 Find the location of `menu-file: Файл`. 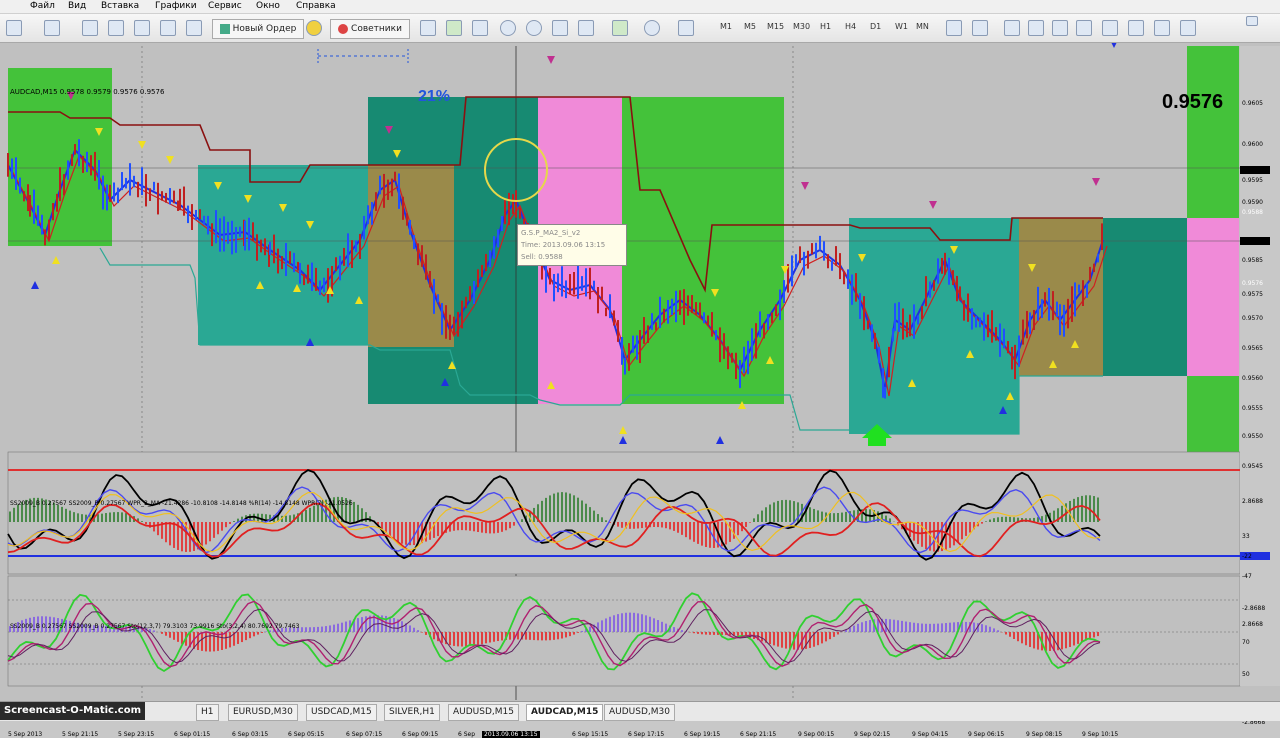

menu-file: Файл is located at coordinates (42, 6).